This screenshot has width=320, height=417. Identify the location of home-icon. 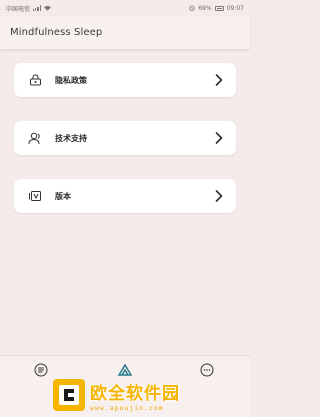
(41, 370).